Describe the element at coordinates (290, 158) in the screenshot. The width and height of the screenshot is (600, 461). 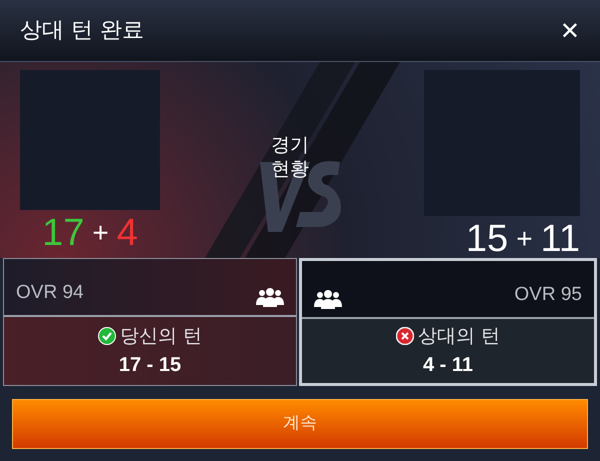
I see `match-status-label: 경기 현황` at that location.